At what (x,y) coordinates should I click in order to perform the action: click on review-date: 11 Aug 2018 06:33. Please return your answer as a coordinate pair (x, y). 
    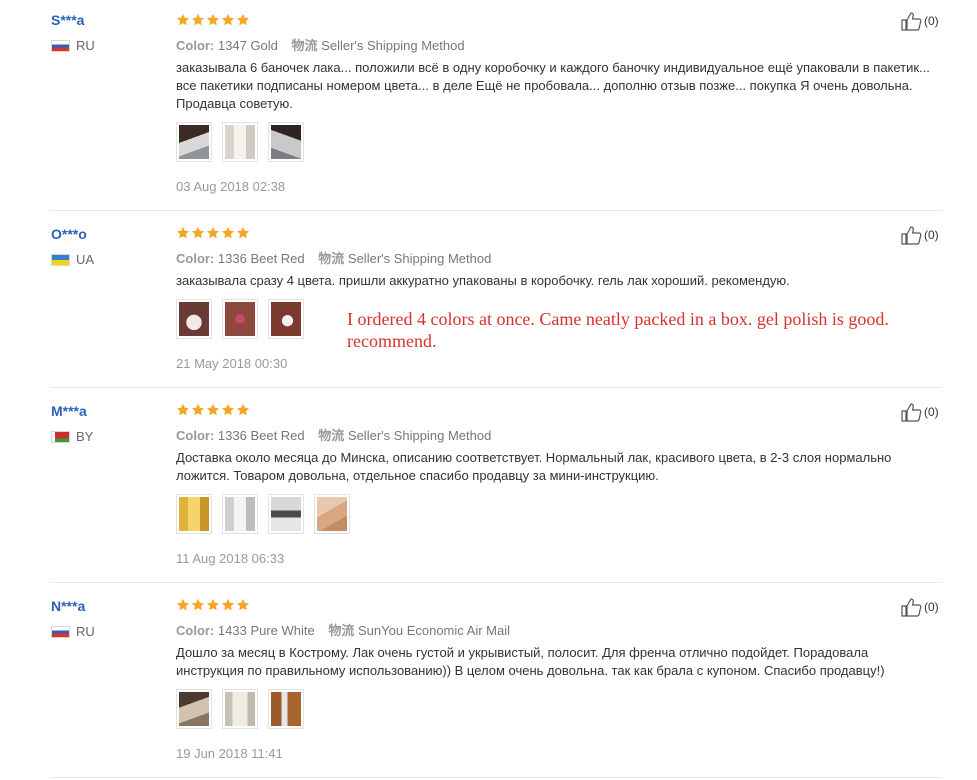
    Looking at the image, I should click on (230, 558).